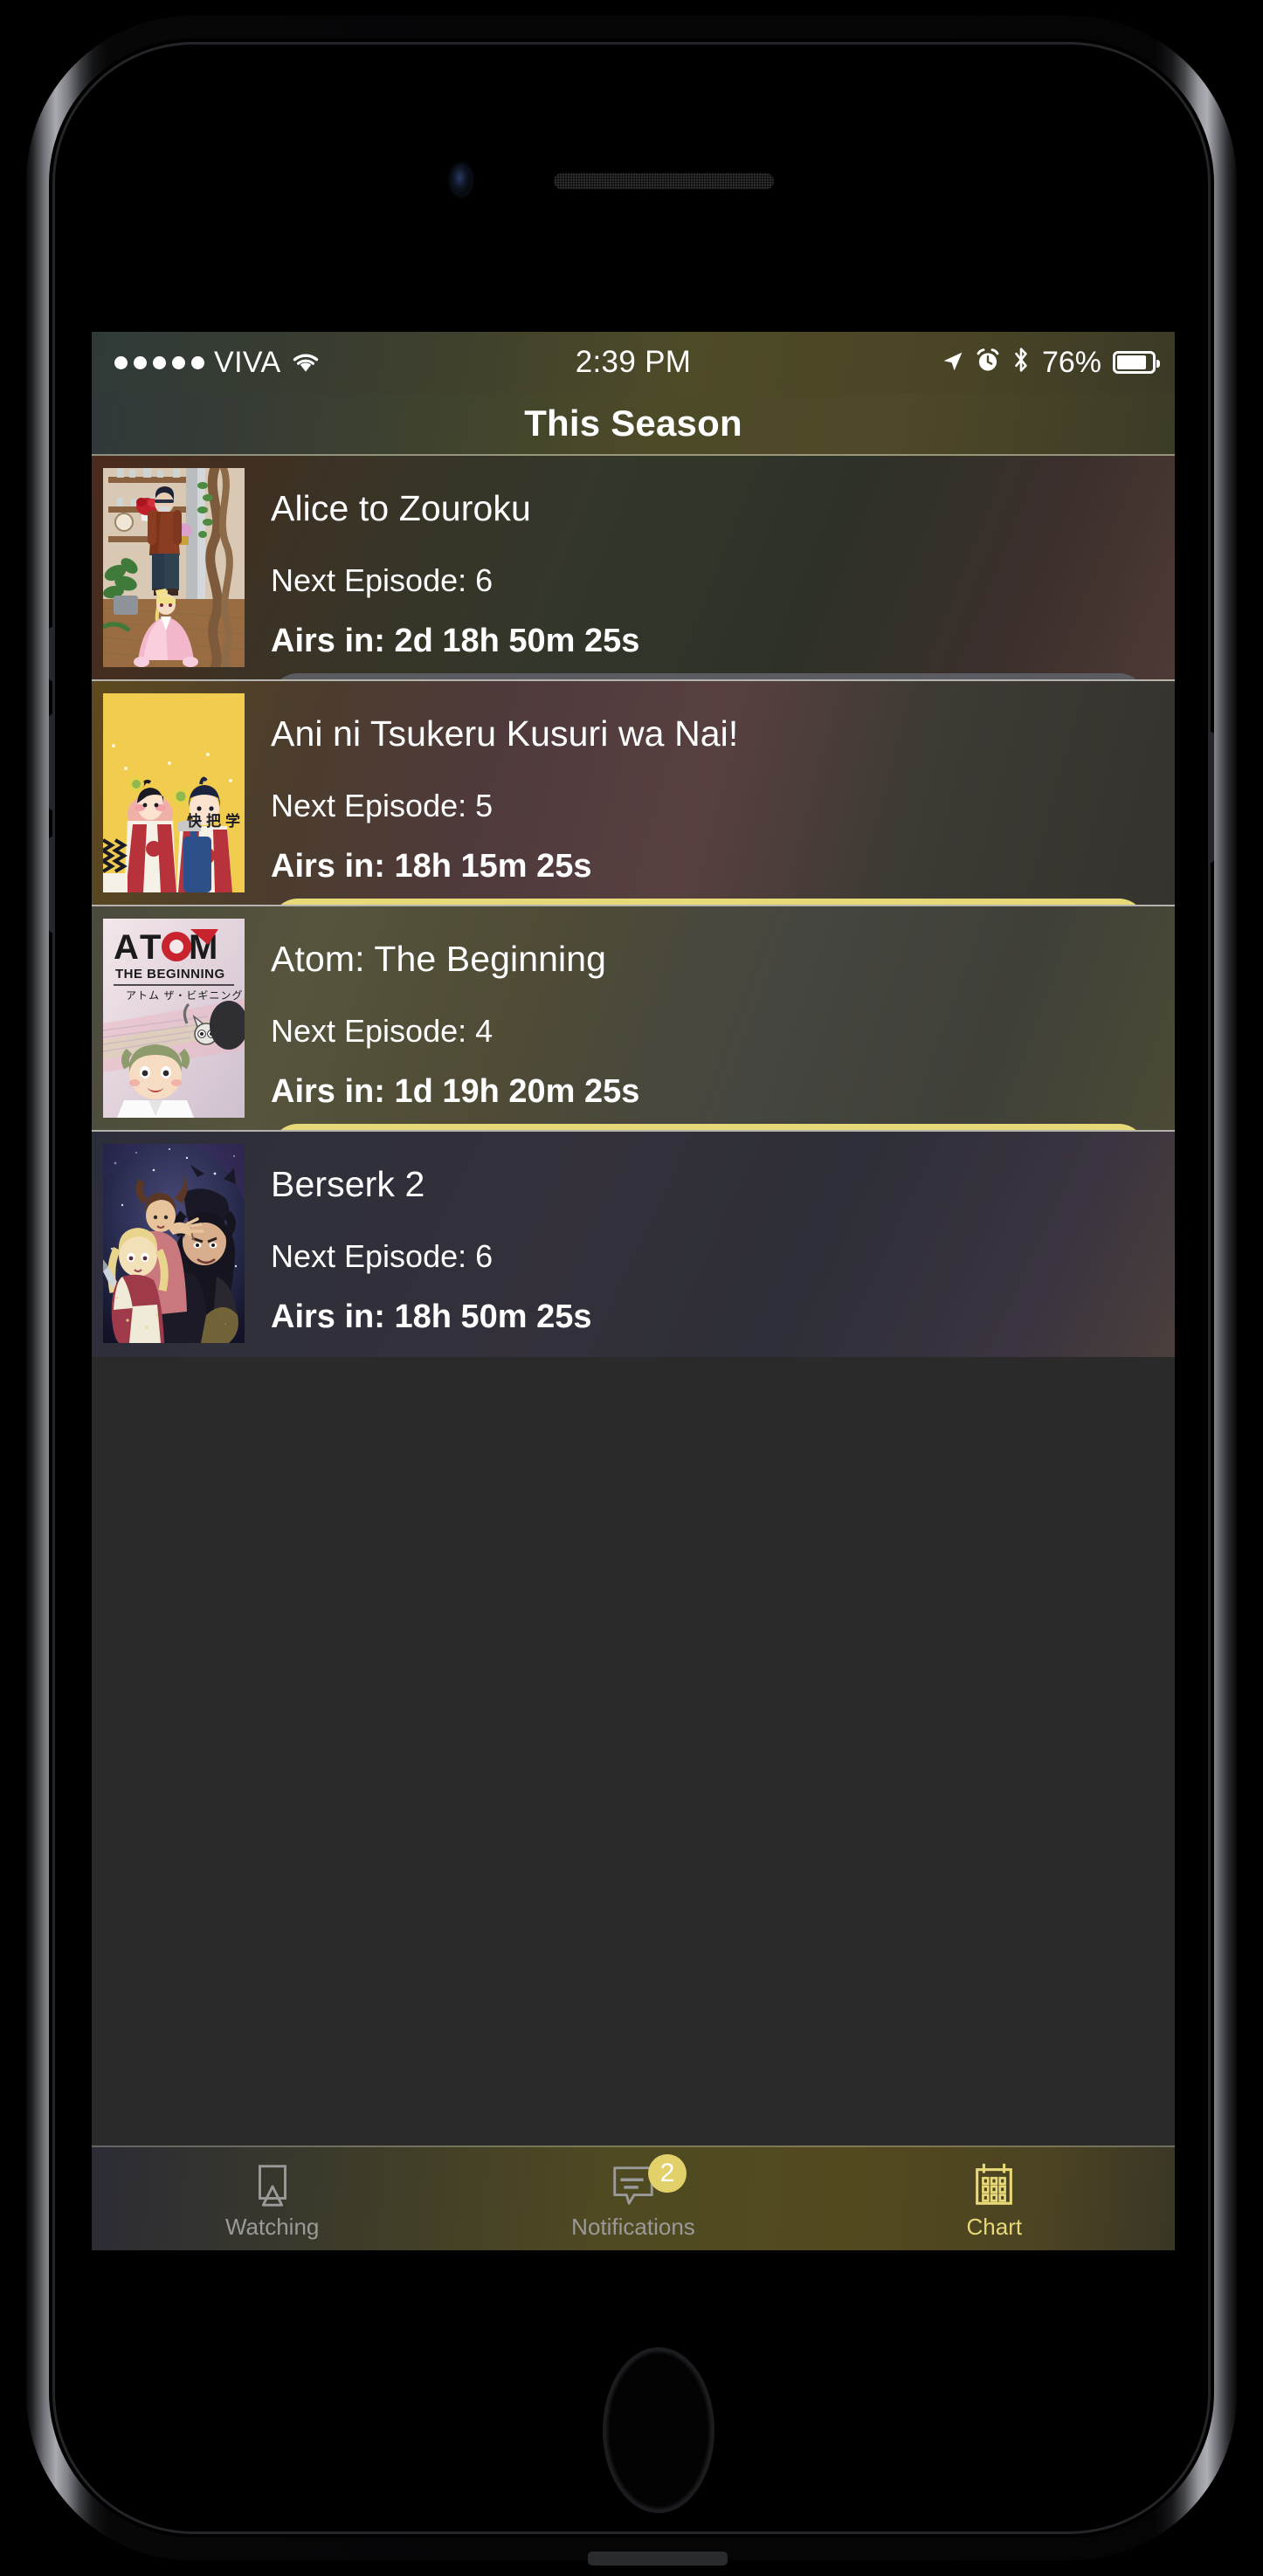 This screenshot has height=2576, width=1263. I want to click on navigation-bar: This Season, so click(633, 424).